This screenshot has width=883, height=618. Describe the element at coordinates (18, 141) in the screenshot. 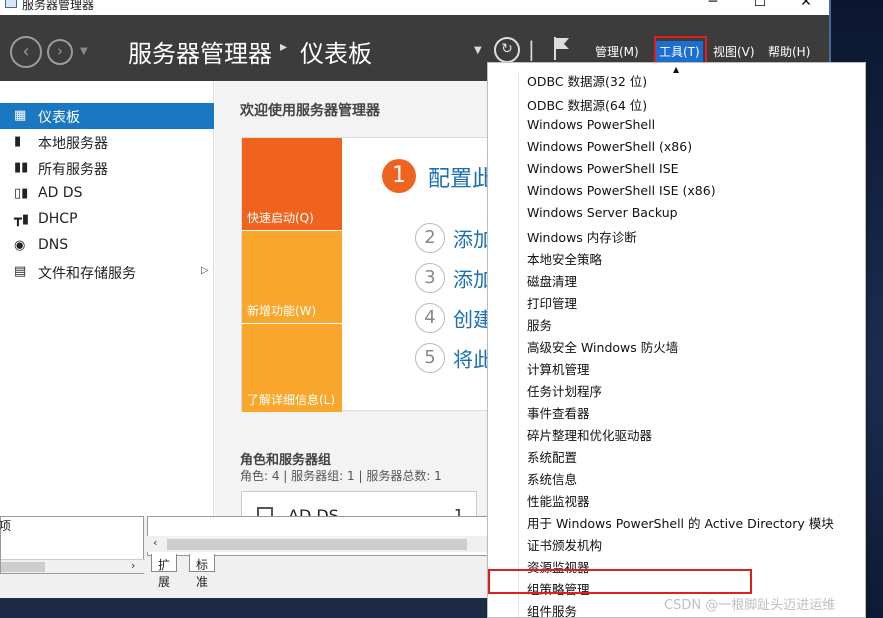

I see `server-icon: ▮` at that location.